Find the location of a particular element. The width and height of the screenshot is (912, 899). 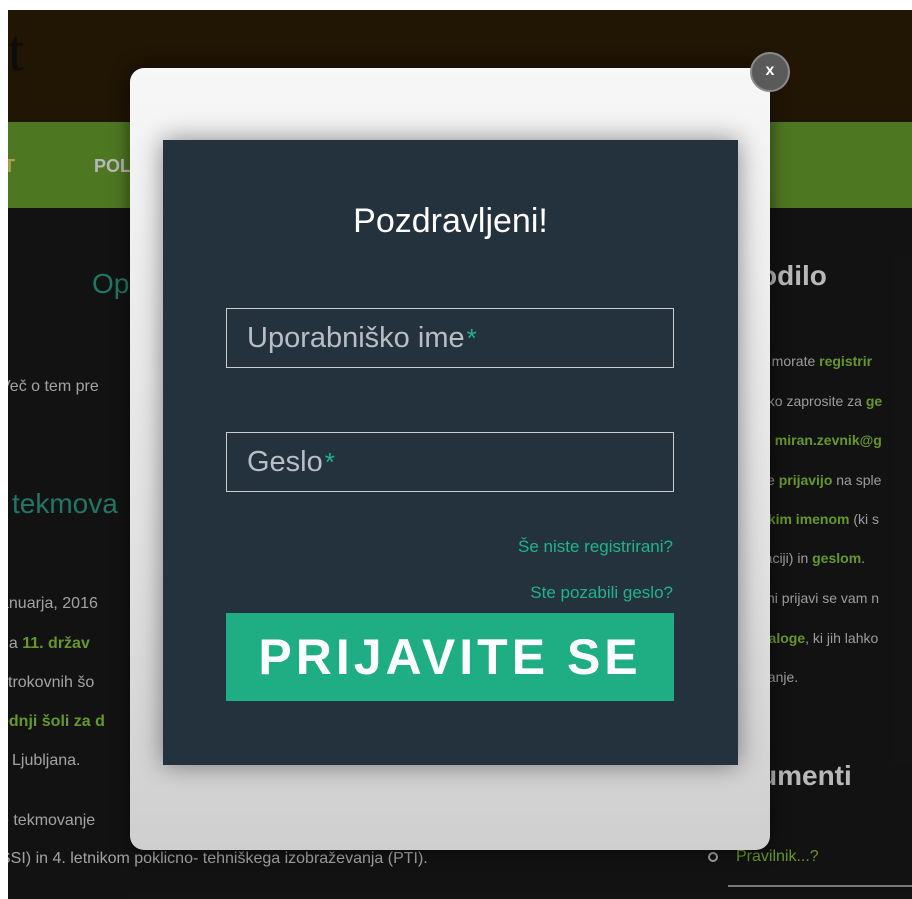

login-submit-button: PRIJAVITE SE is located at coordinates (450, 657).